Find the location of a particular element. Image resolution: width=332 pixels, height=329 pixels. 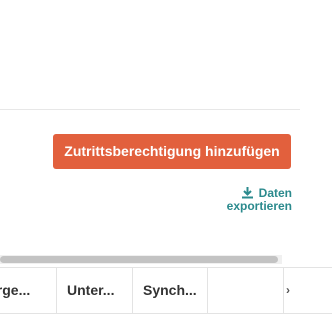

table-header-row: erge... Unter... Synch... › is located at coordinates (166, 290).